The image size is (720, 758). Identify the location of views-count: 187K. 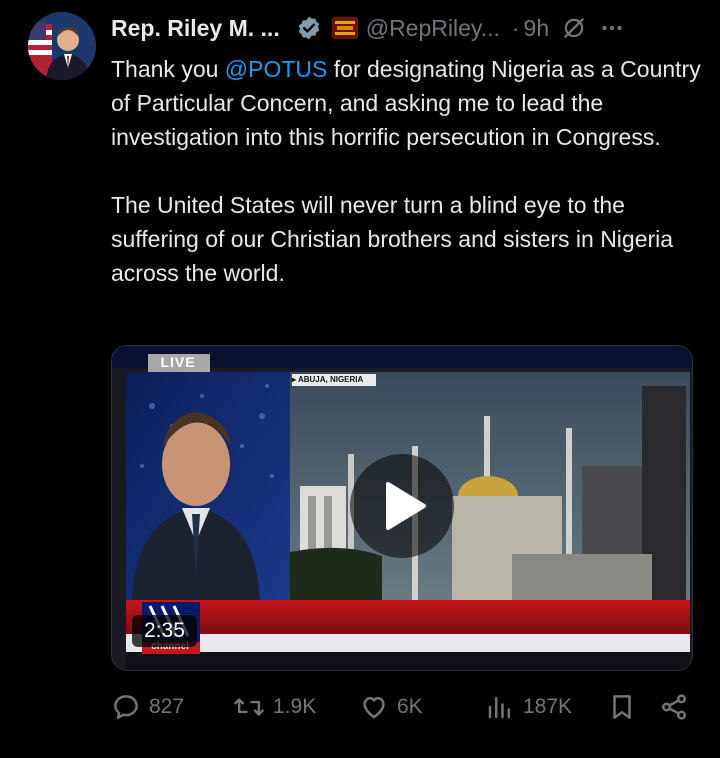
(548, 706).